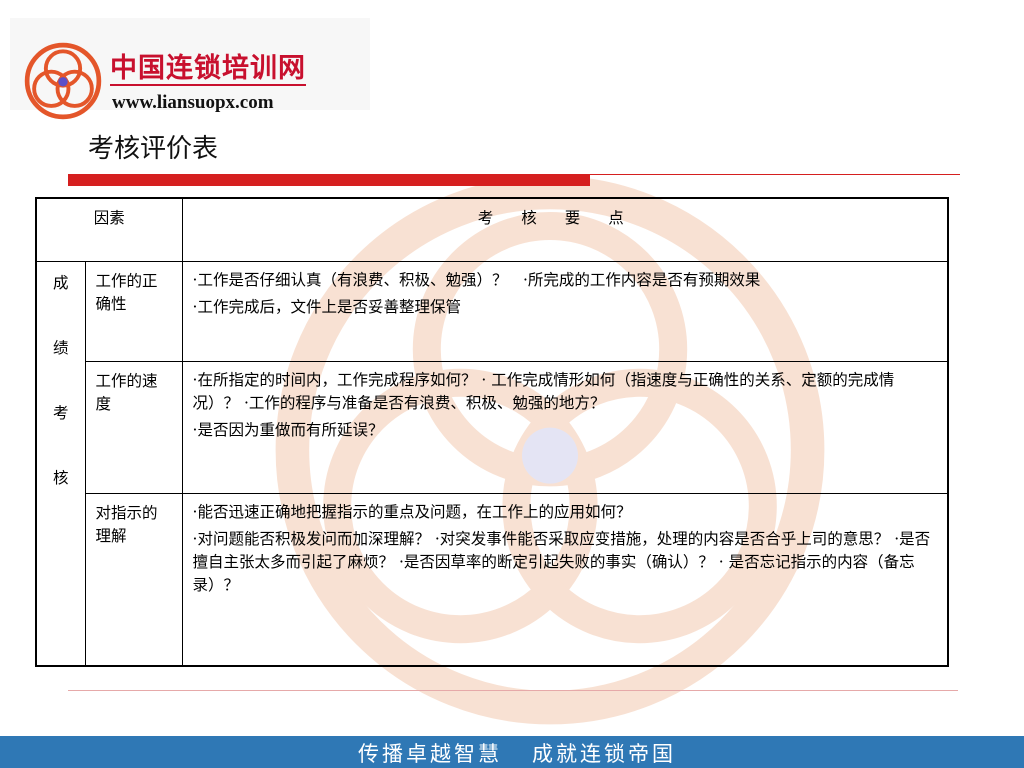 The height and width of the screenshot is (768, 1024). I want to click on point-item: ·能否迅速正确地把握指示的重点及问题，在工作上的应用如何？, so click(412, 511).